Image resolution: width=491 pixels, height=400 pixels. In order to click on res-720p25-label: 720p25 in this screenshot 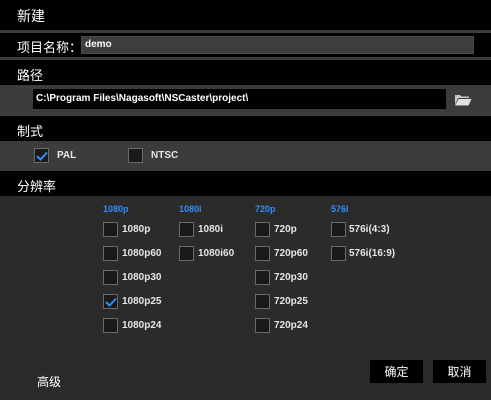, I will do `click(291, 301)`.